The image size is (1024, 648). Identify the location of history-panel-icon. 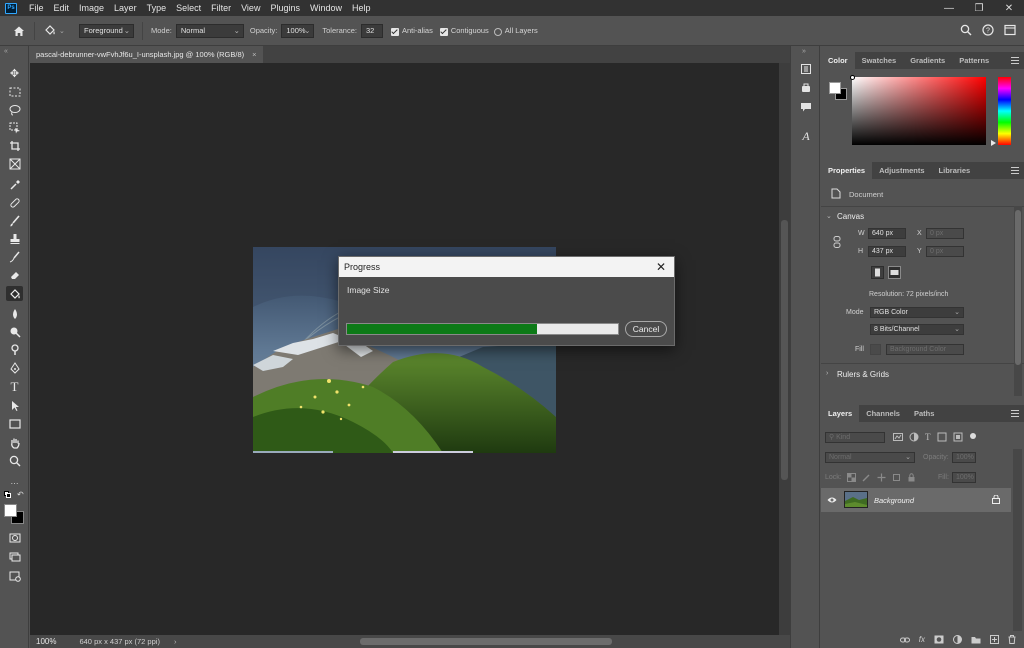
(806, 69).